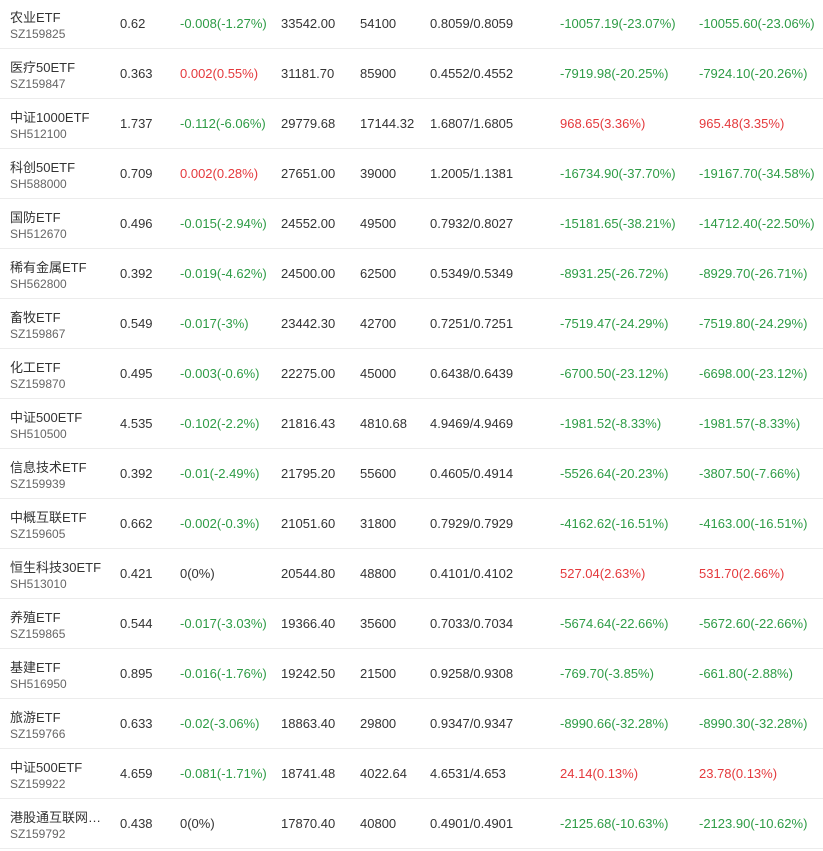 This screenshot has height=851, width=823. Describe the element at coordinates (35, 216) in the screenshot. I see `fund-name: 国防ETF` at that location.